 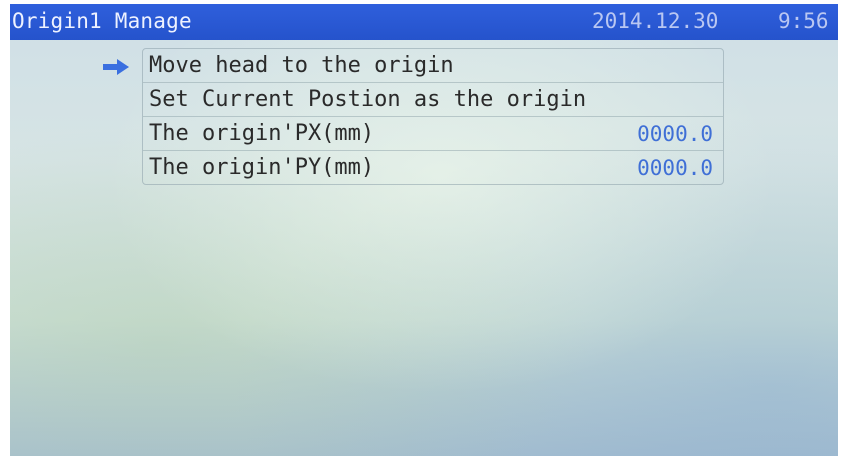 I want to click on origin-py-value: 0000.0, so click(x=675, y=168).